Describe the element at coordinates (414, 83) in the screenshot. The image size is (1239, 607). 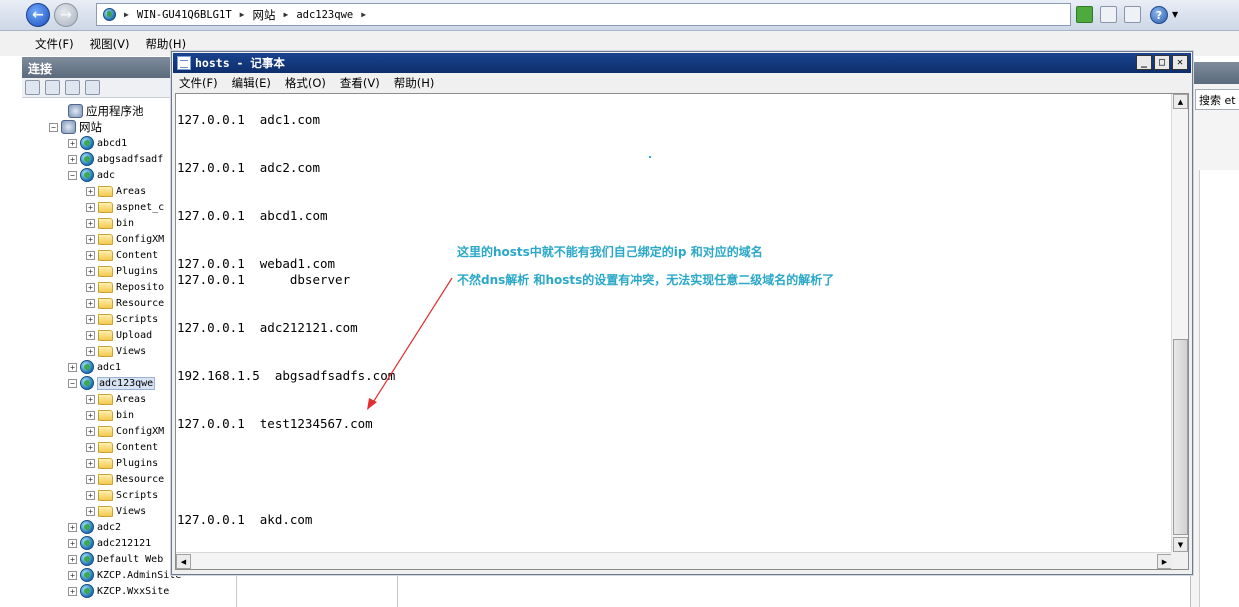
I see `notepad-menu-help: 帮助(H)` at that location.